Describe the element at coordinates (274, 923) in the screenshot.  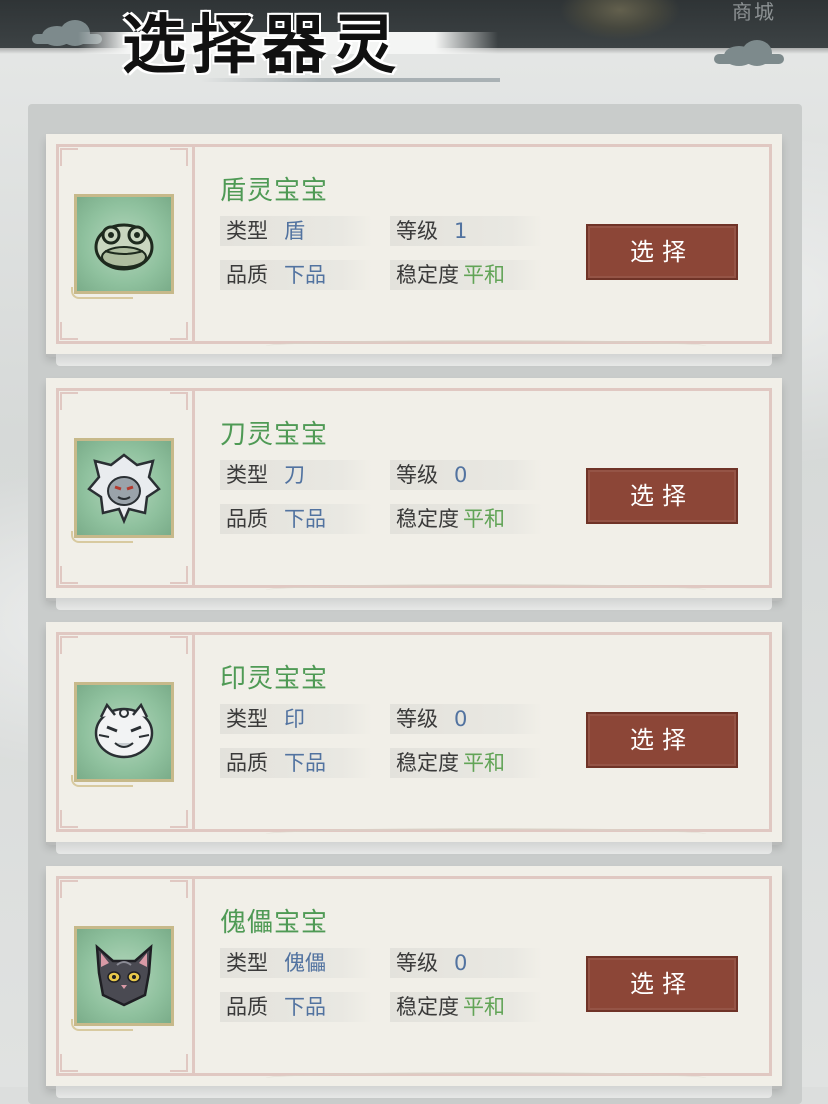
I see `spirit-name: 傀儡宝宝` at that location.